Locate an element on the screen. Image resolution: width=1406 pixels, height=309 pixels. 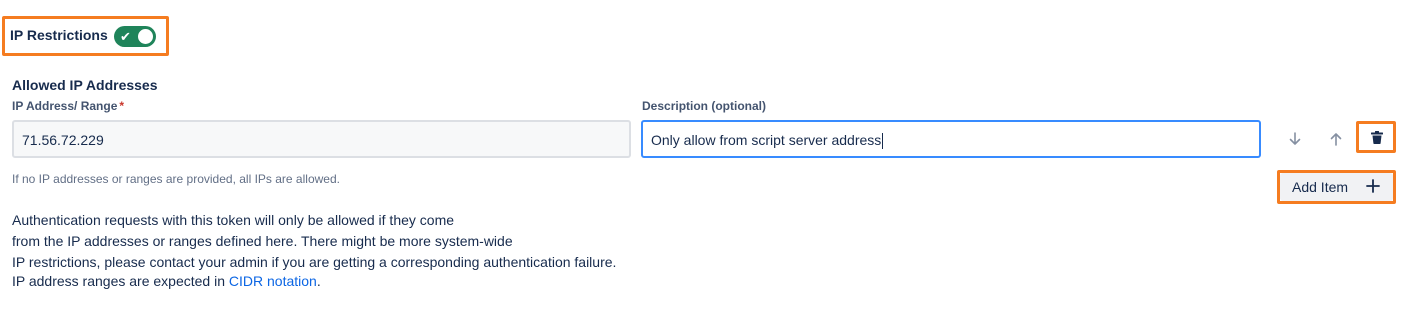
required-marker: * is located at coordinates (122, 106).